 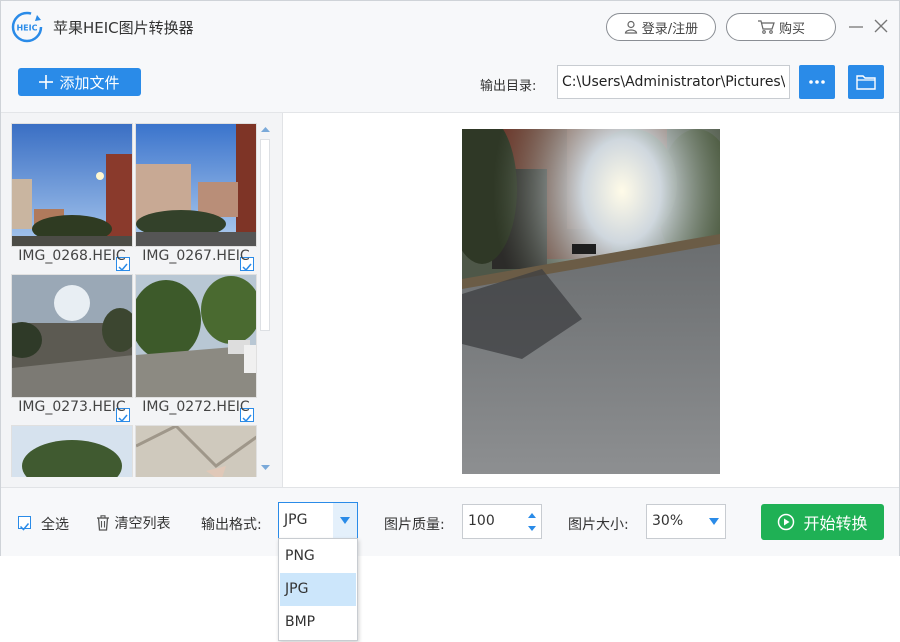 What do you see at coordinates (673, 82) in the screenshot?
I see `output-dir-input` at bounding box center [673, 82].